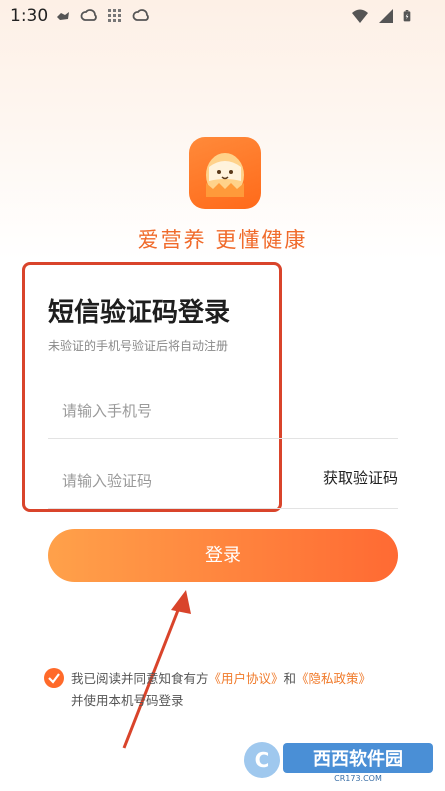 The height and width of the screenshot is (791, 445). I want to click on svg-text: C, so click(262, 760).